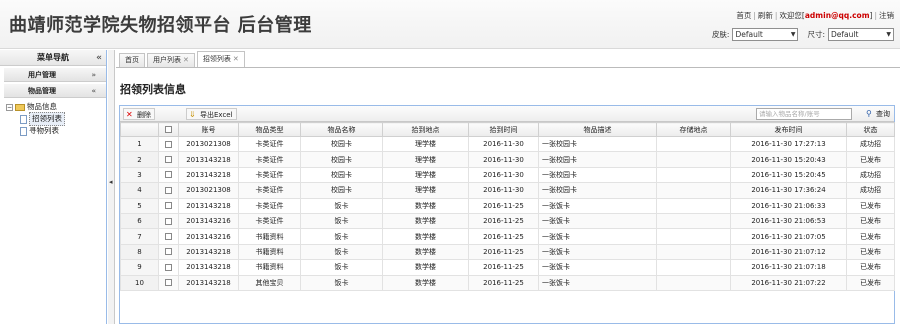  I want to click on column-header, so click(139, 129).